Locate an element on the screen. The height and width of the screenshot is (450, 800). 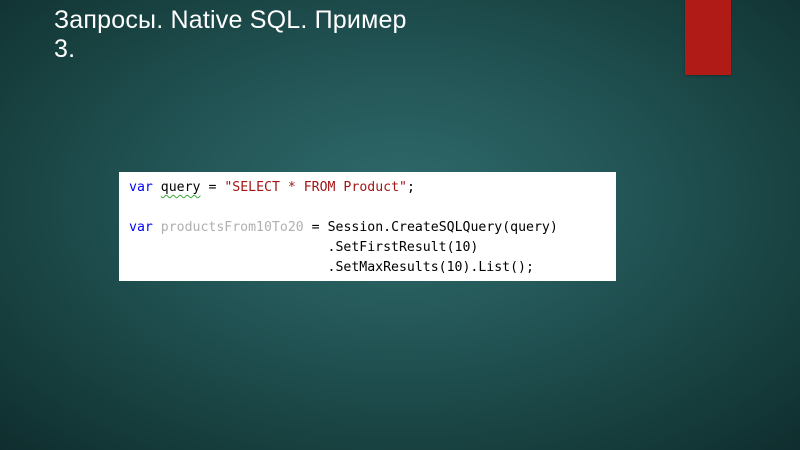
sql-string-literal: "SELECT * FROM Product" is located at coordinates (315, 187).